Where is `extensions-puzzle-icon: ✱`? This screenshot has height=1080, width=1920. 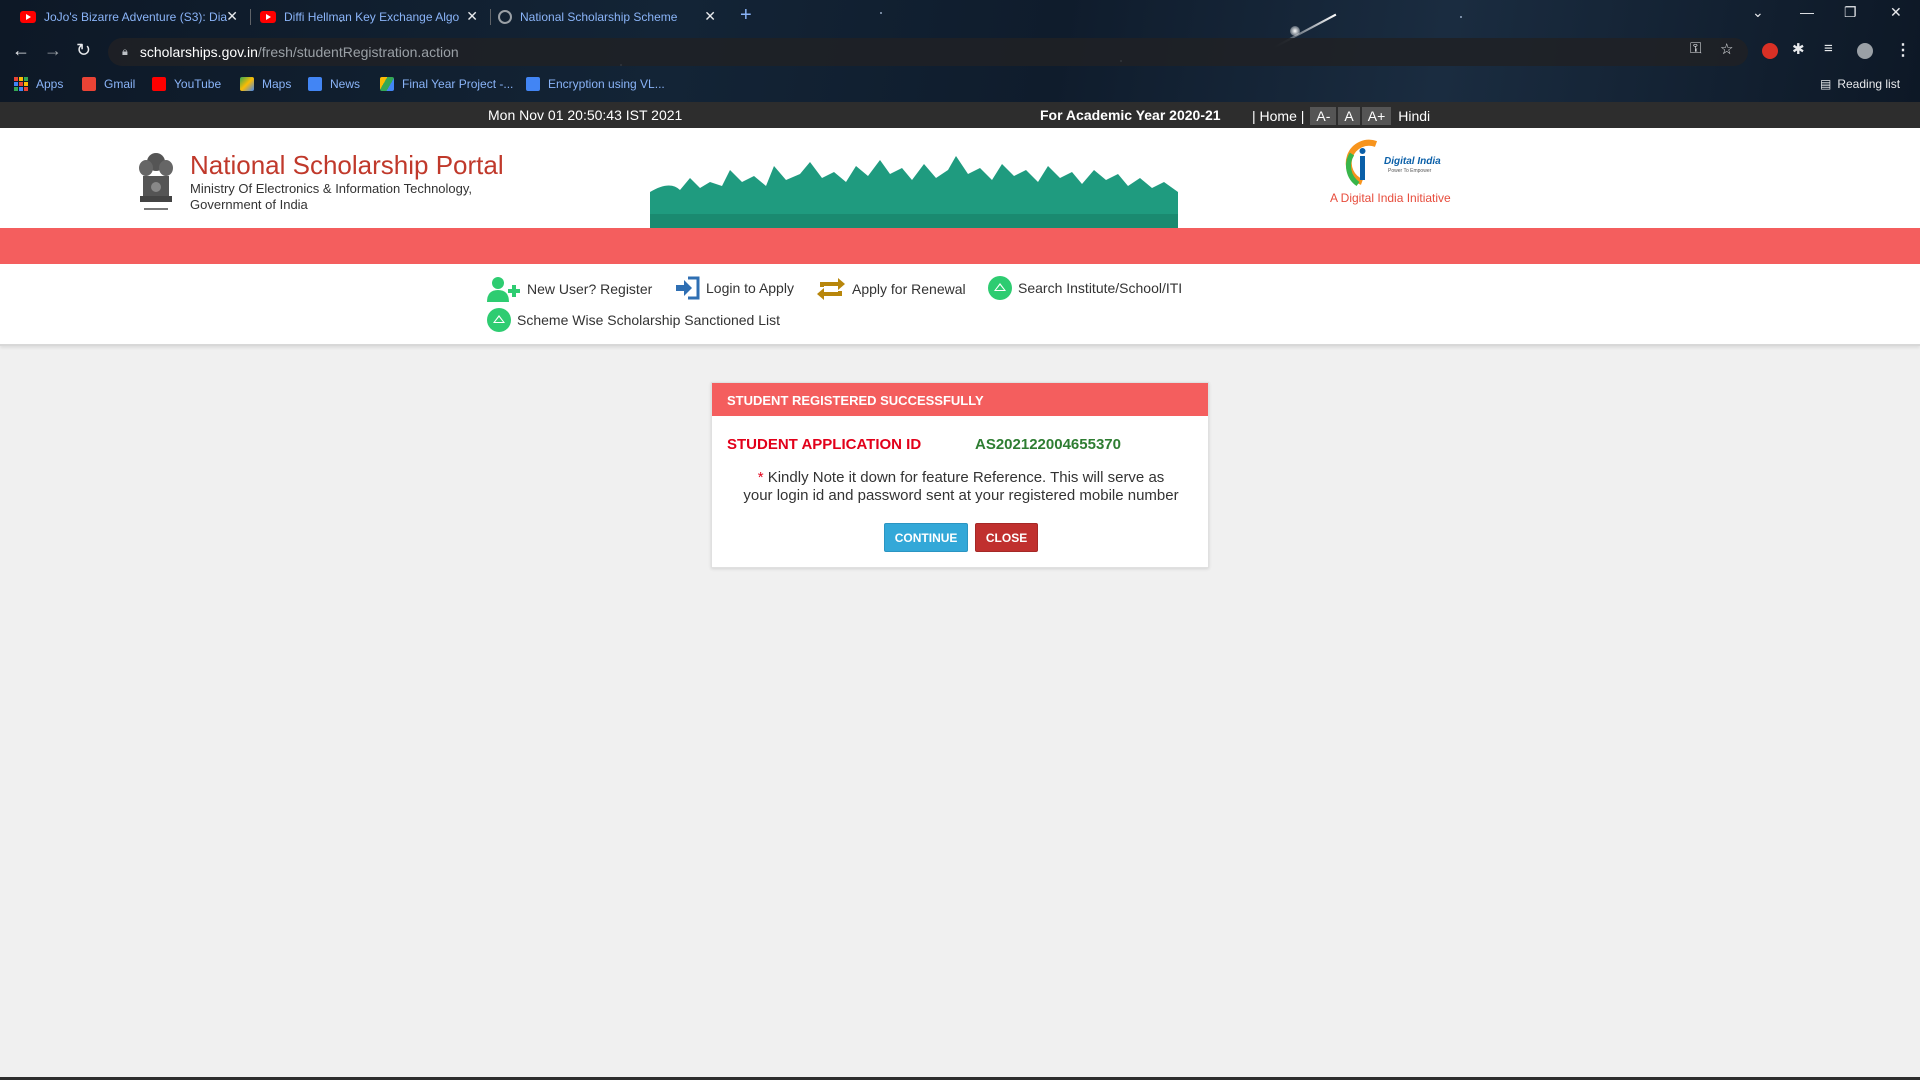 extensions-puzzle-icon: ✱ is located at coordinates (1798, 49).